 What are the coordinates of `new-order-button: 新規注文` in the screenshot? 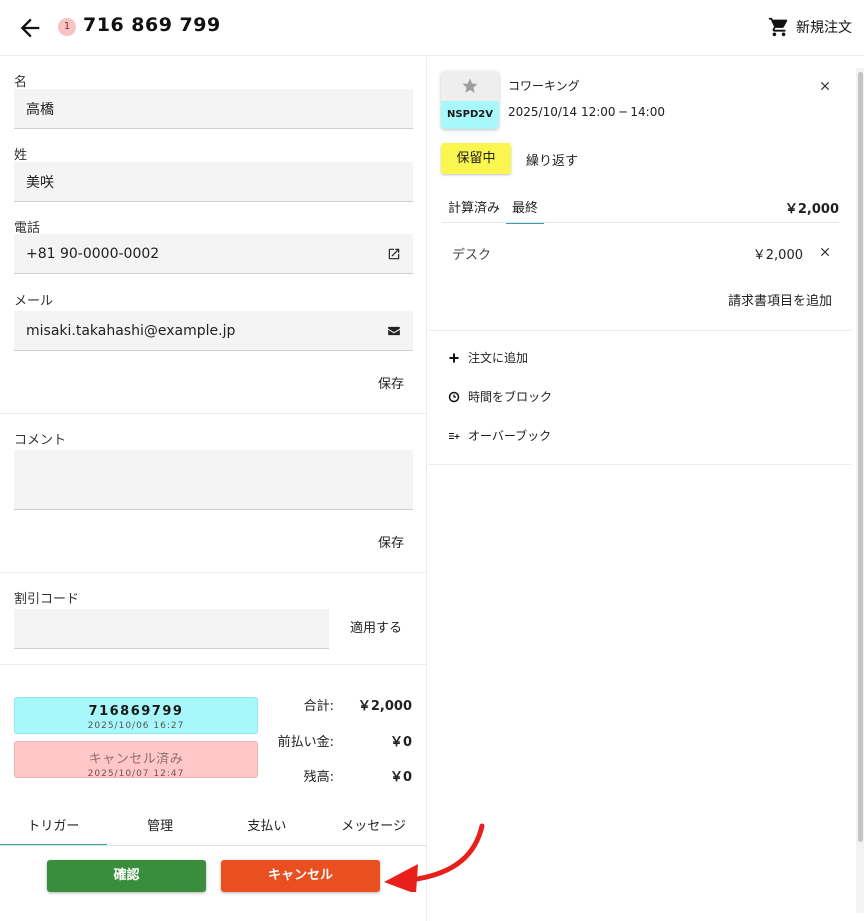 It's located at (810, 27).